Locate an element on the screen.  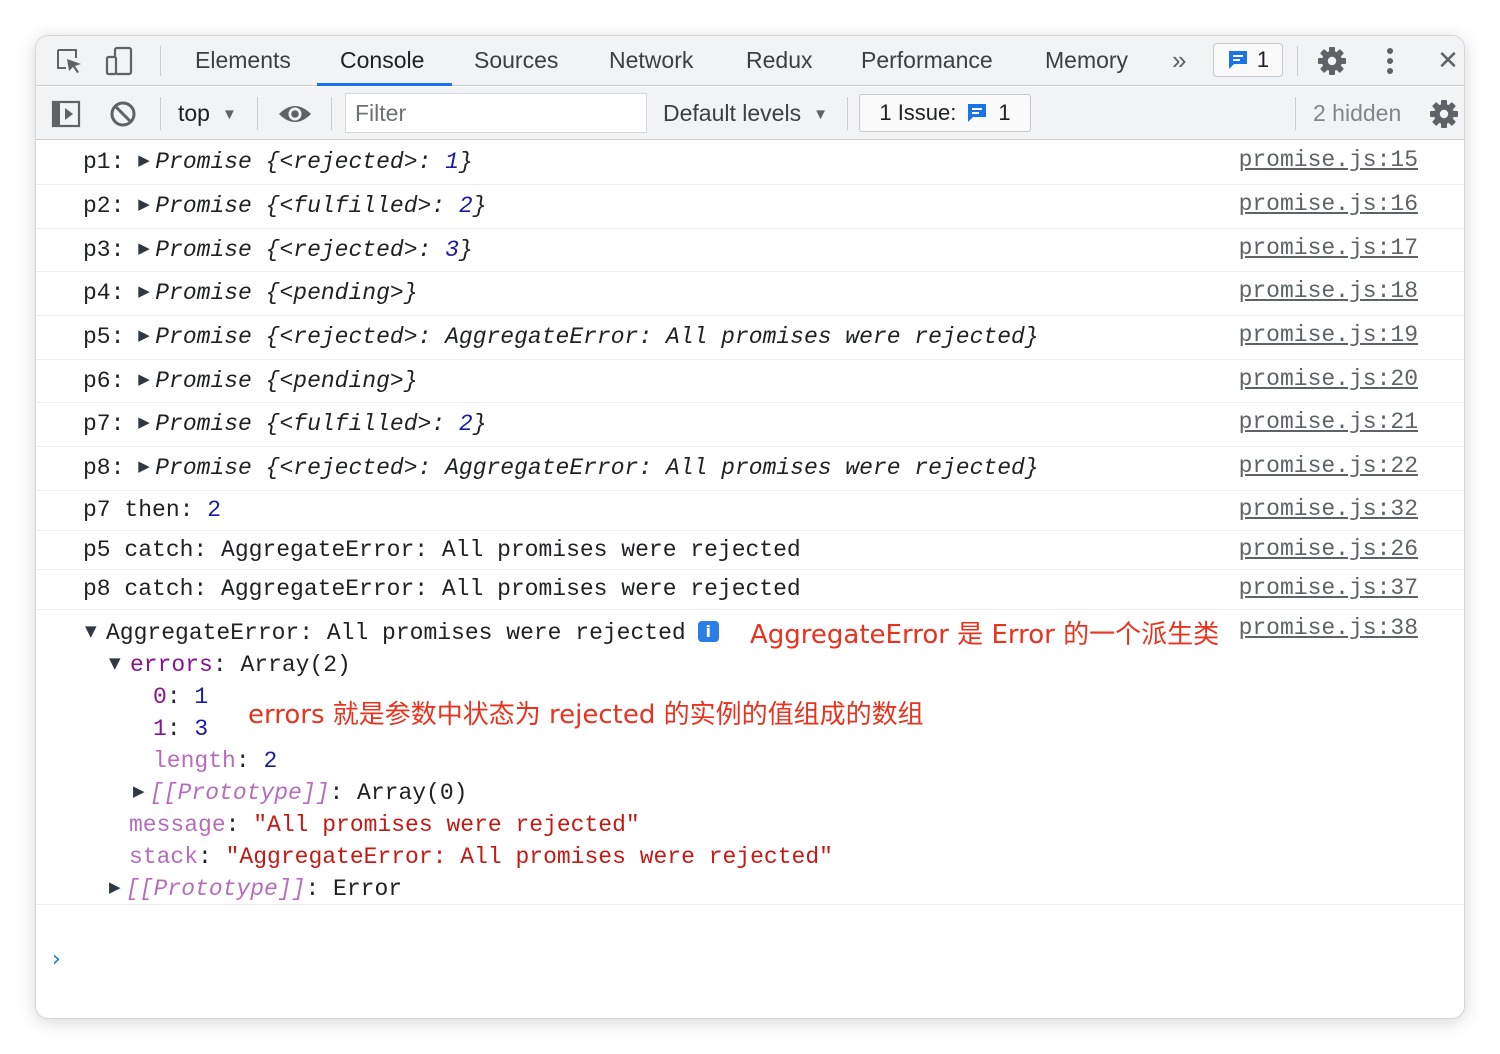
context-label: top is located at coordinates (194, 113).